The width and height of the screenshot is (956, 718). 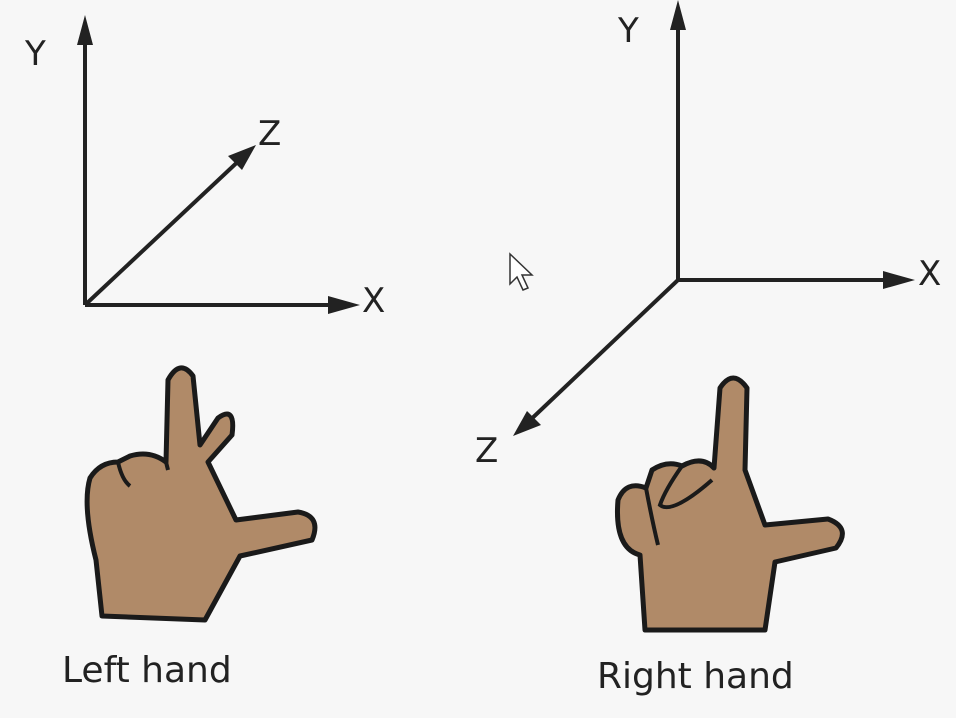 What do you see at coordinates (201, 494) in the screenshot?
I see `left-hand-illustration` at bounding box center [201, 494].